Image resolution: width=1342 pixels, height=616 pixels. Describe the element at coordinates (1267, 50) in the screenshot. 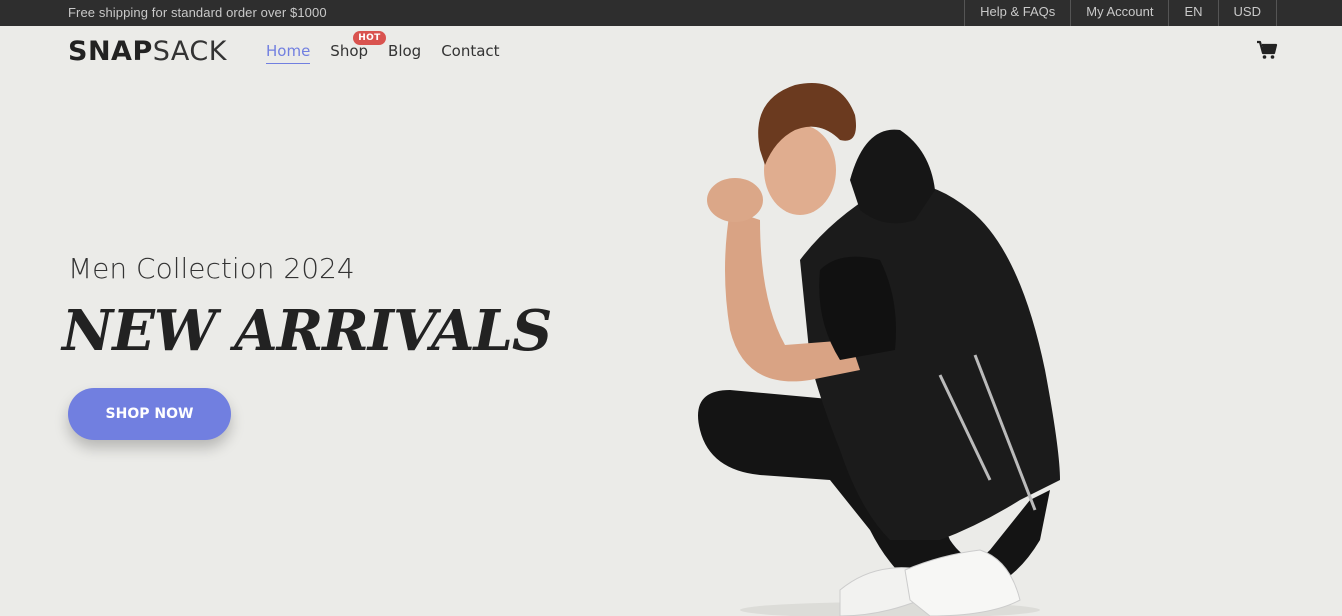

I see `cart-icon` at that location.